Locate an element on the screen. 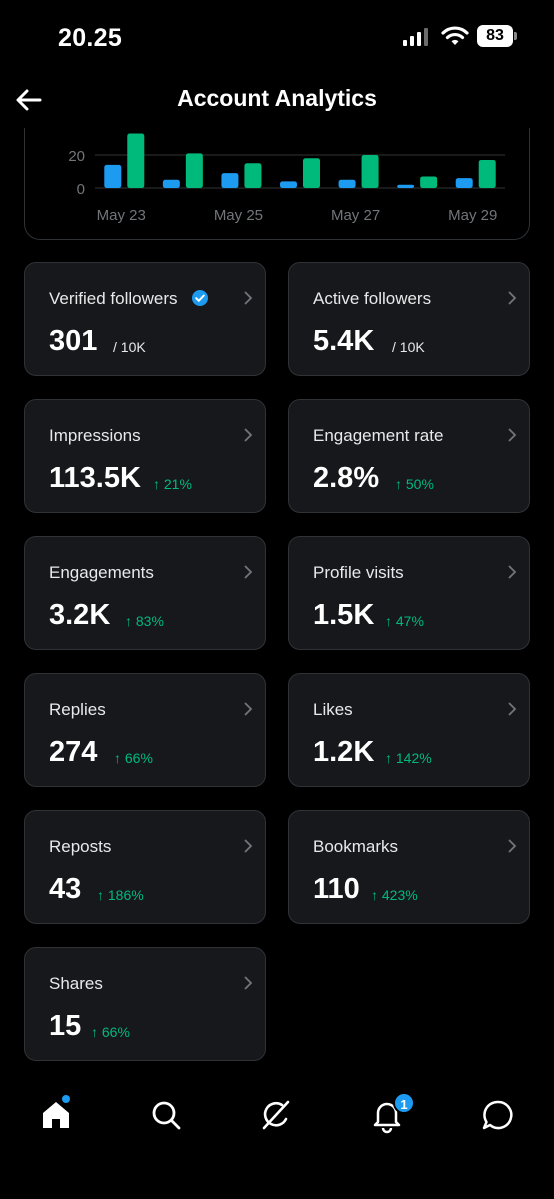  metric-change: ↑ 186% is located at coordinates (120, 895).